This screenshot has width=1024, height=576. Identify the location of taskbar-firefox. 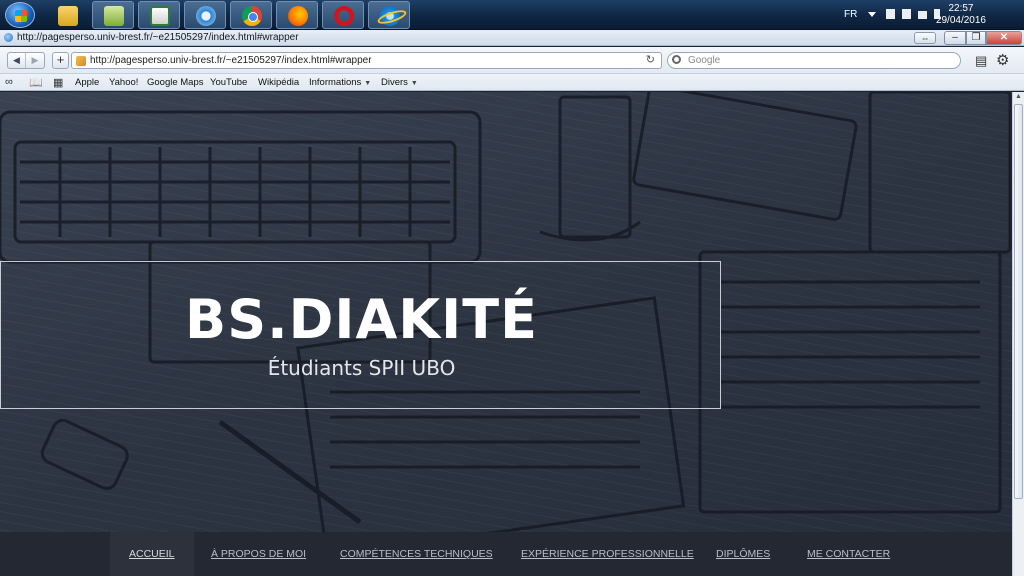
(297, 15).